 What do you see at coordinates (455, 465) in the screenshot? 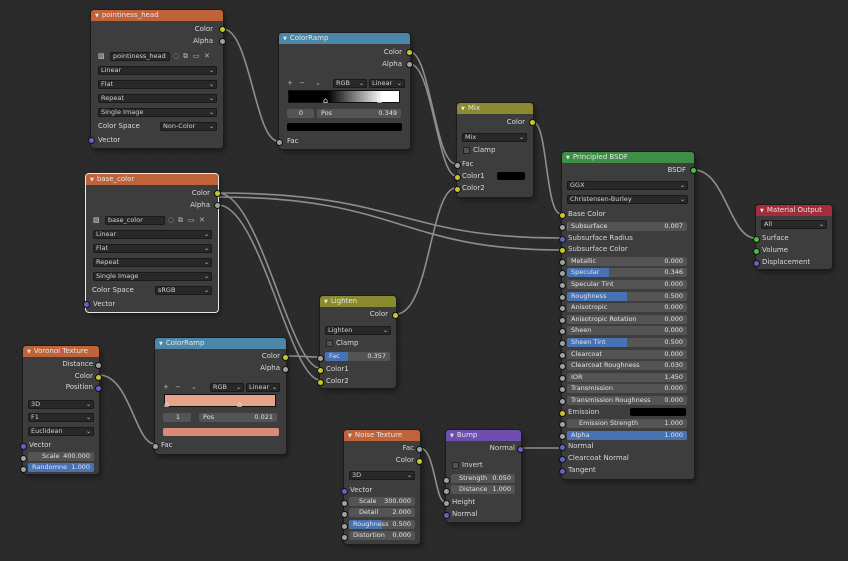
I see `invert-checkbox` at bounding box center [455, 465].